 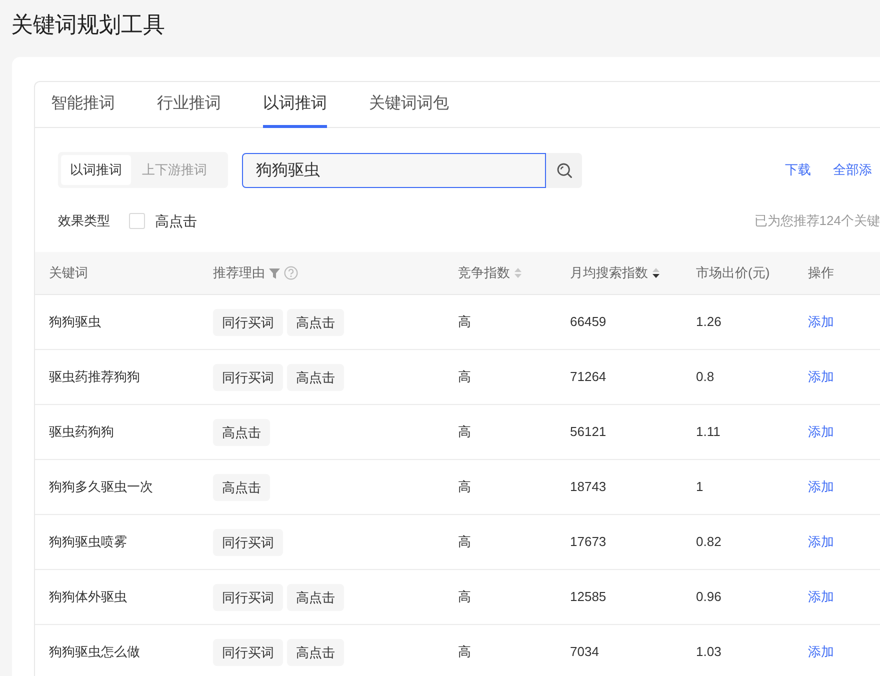 I want to click on checkbox-label: 高点击, so click(x=176, y=221).